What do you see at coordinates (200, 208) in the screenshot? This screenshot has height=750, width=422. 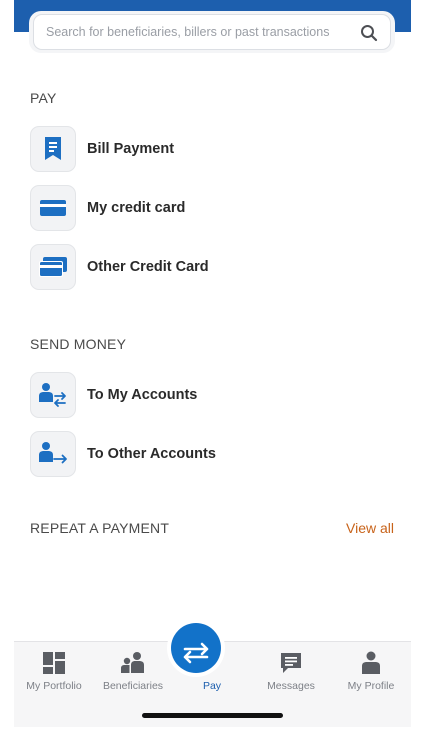 I see `my-credit-card-item: My credit card` at bounding box center [200, 208].